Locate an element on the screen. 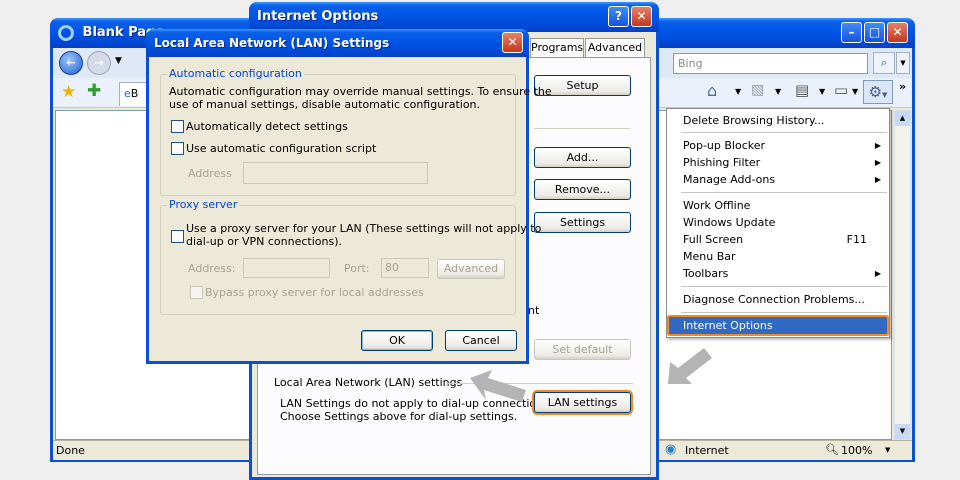 The height and width of the screenshot is (480, 960). menu-item-label: Menu Bar is located at coordinates (709, 256).